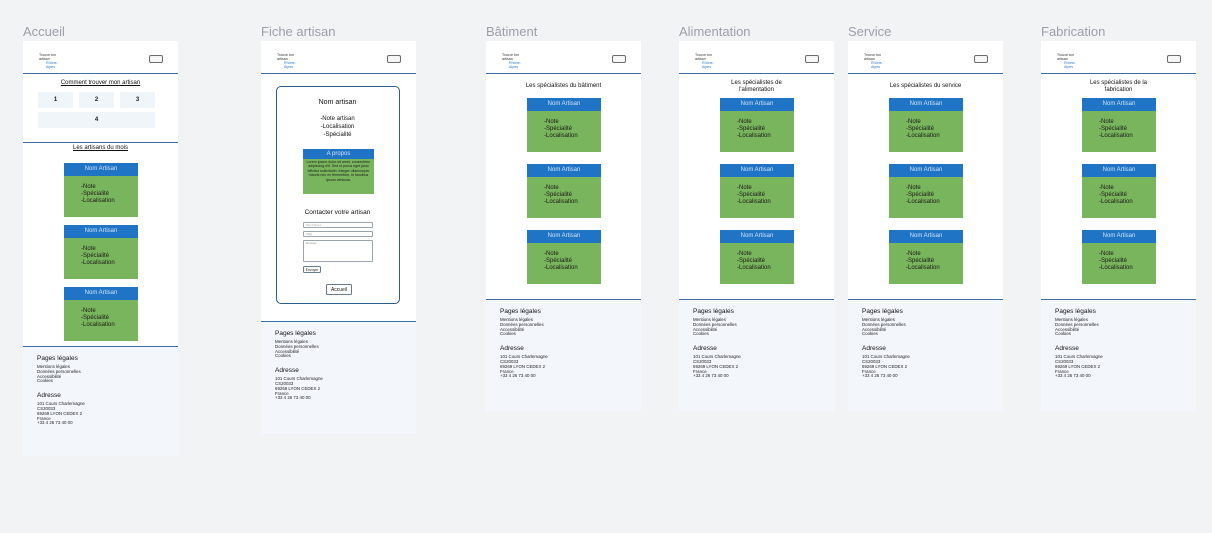 Image resolution: width=1212 pixels, height=533 pixels. Describe the element at coordinates (96, 120) in the screenshot. I see `step-4: 4` at that location.